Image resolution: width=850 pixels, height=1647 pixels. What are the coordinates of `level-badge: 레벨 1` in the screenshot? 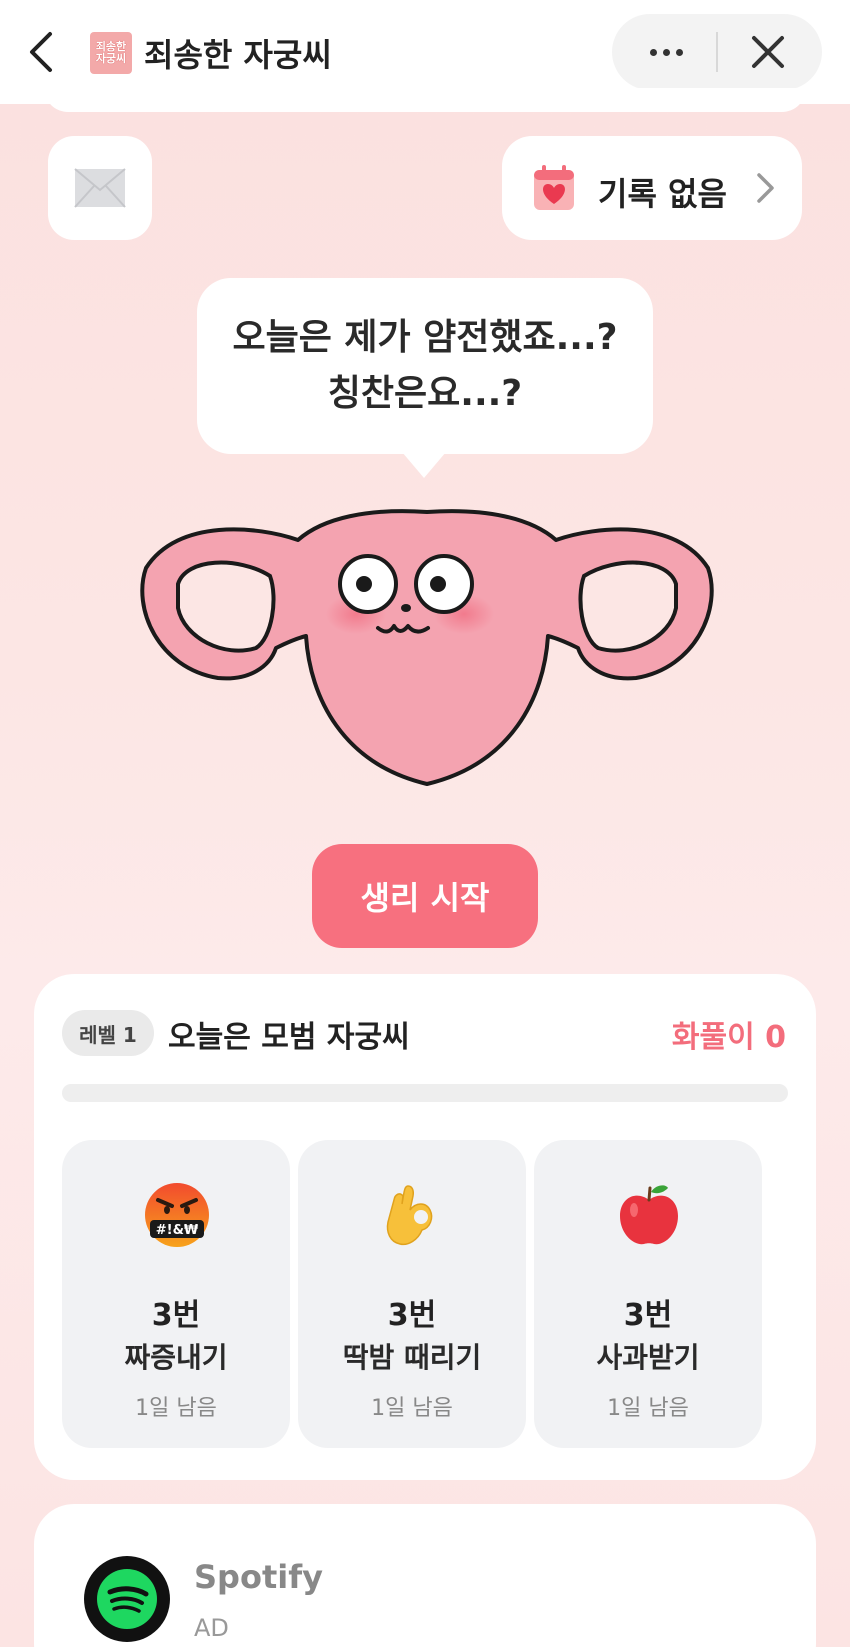 It's located at (108, 1033).